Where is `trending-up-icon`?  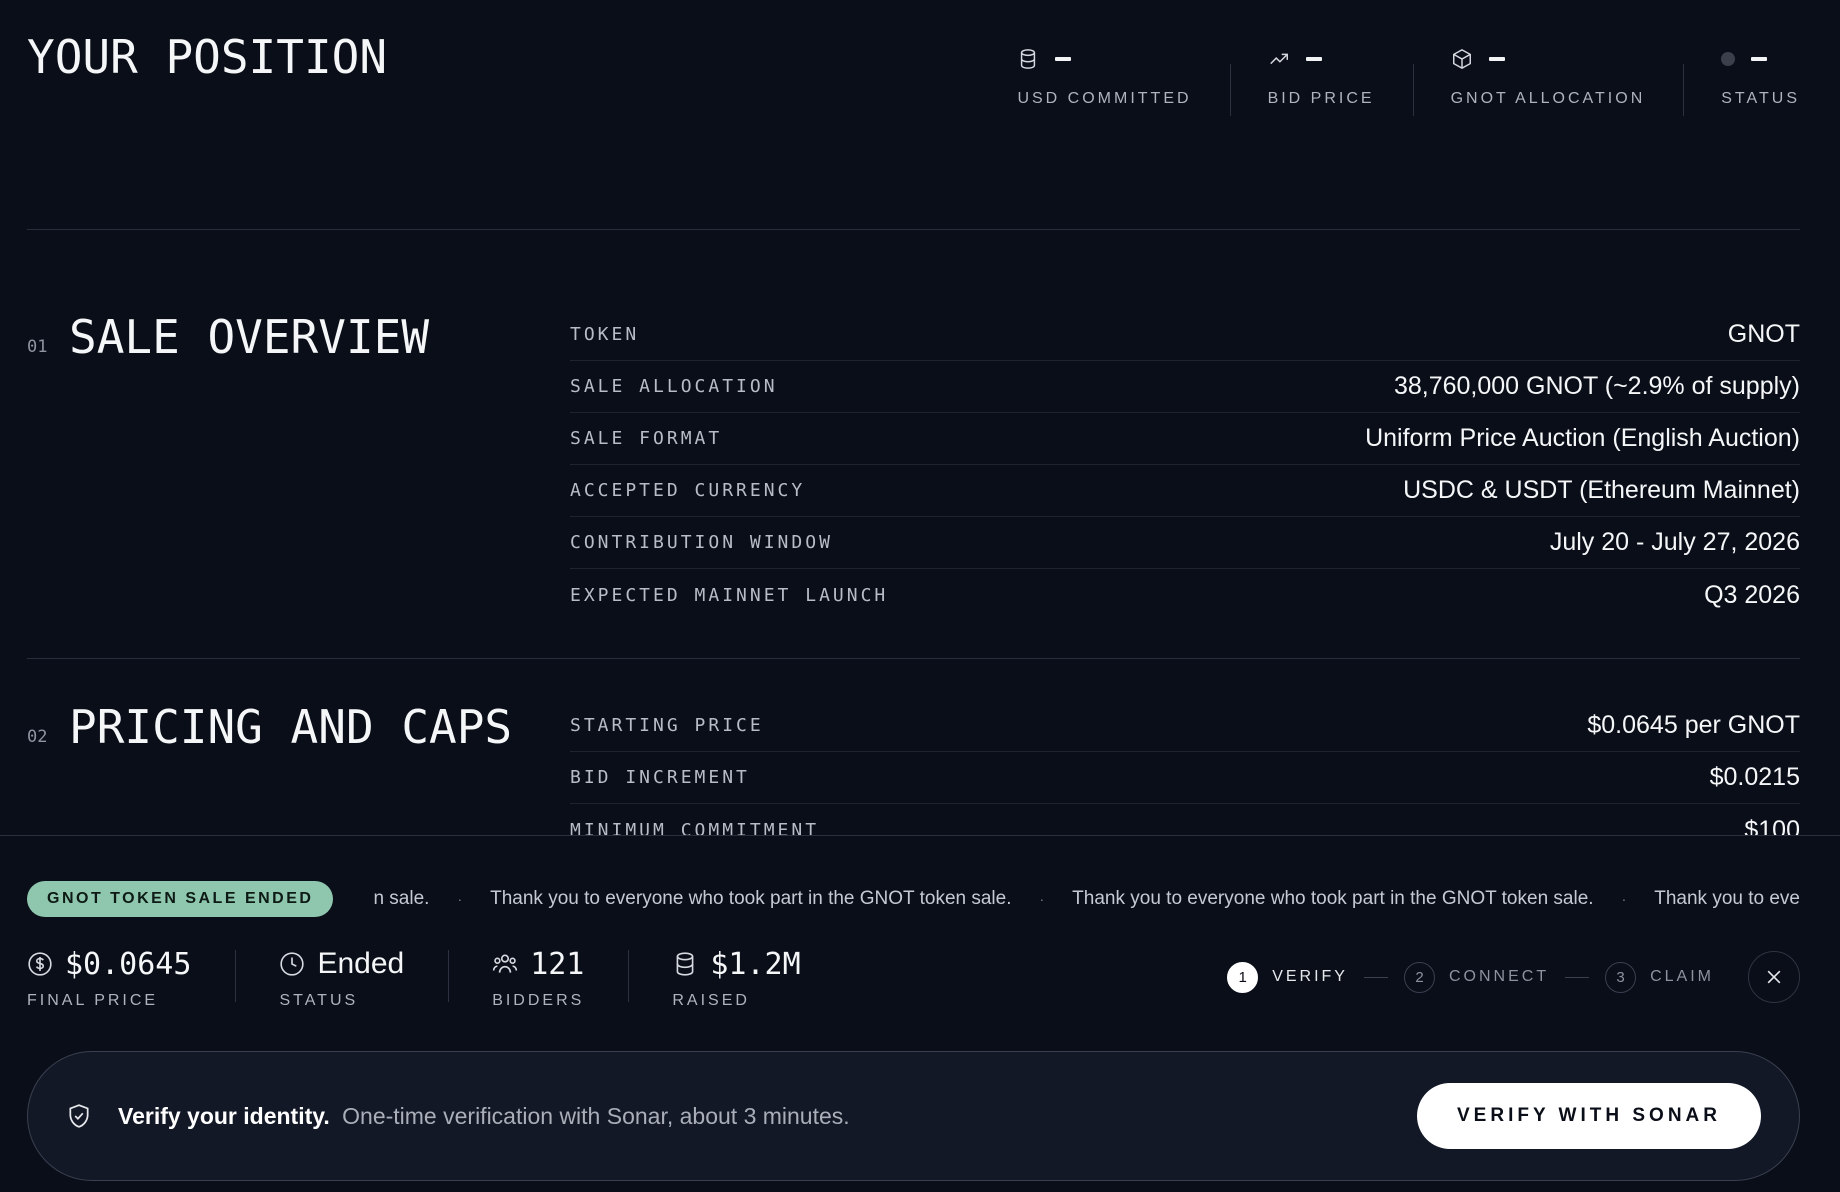 trending-up-icon is located at coordinates (1279, 59).